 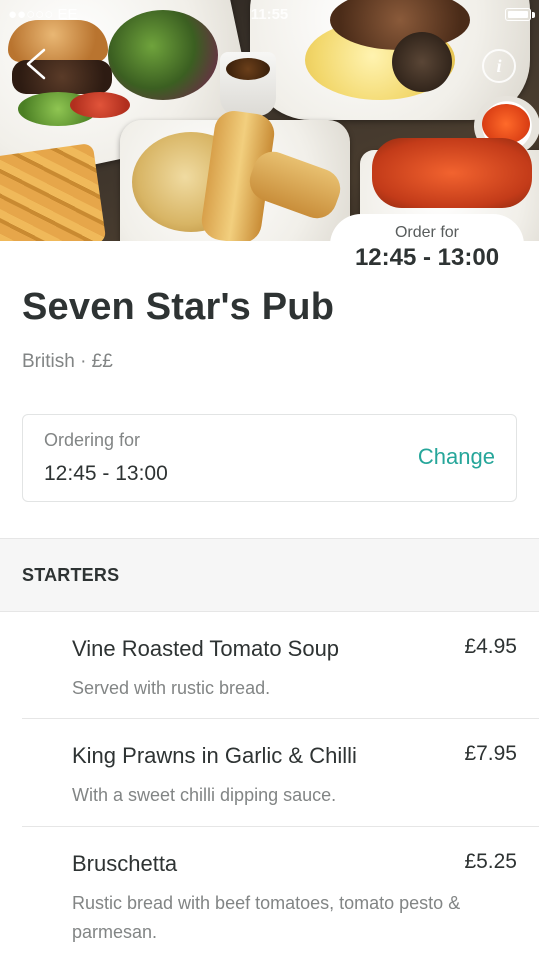 I want to click on tomato-slice, so click(x=100, y=105).